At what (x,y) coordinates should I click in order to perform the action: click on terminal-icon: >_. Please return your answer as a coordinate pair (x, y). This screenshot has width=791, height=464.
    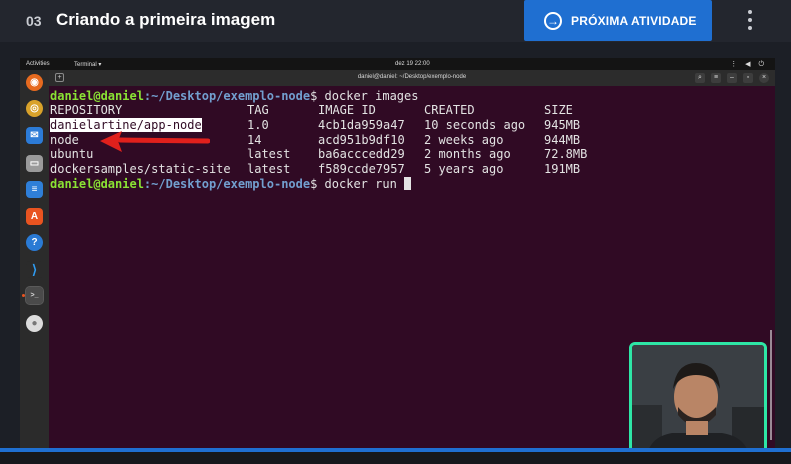
    Looking at the image, I should click on (34, 295).